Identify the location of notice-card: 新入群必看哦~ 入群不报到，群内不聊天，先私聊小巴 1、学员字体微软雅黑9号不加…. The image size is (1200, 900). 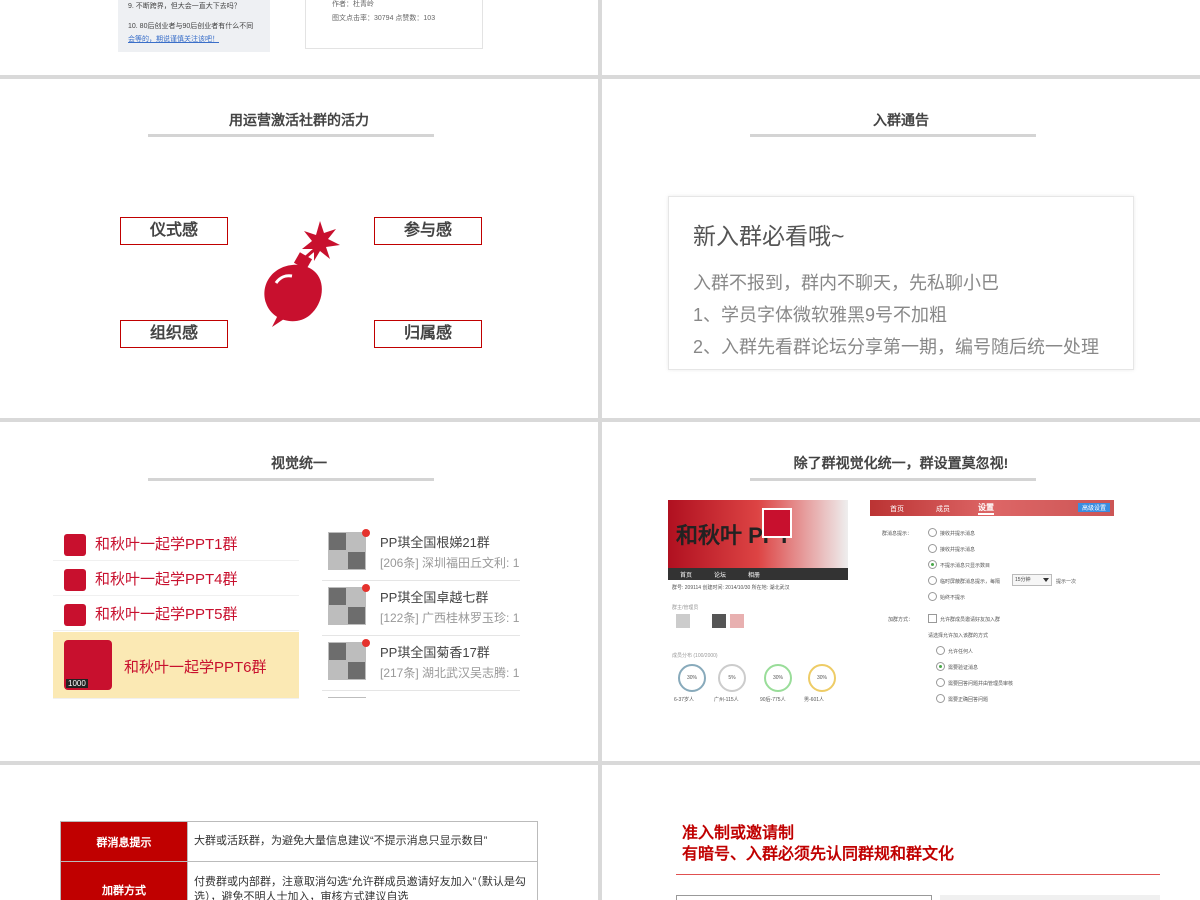
(901, 283).